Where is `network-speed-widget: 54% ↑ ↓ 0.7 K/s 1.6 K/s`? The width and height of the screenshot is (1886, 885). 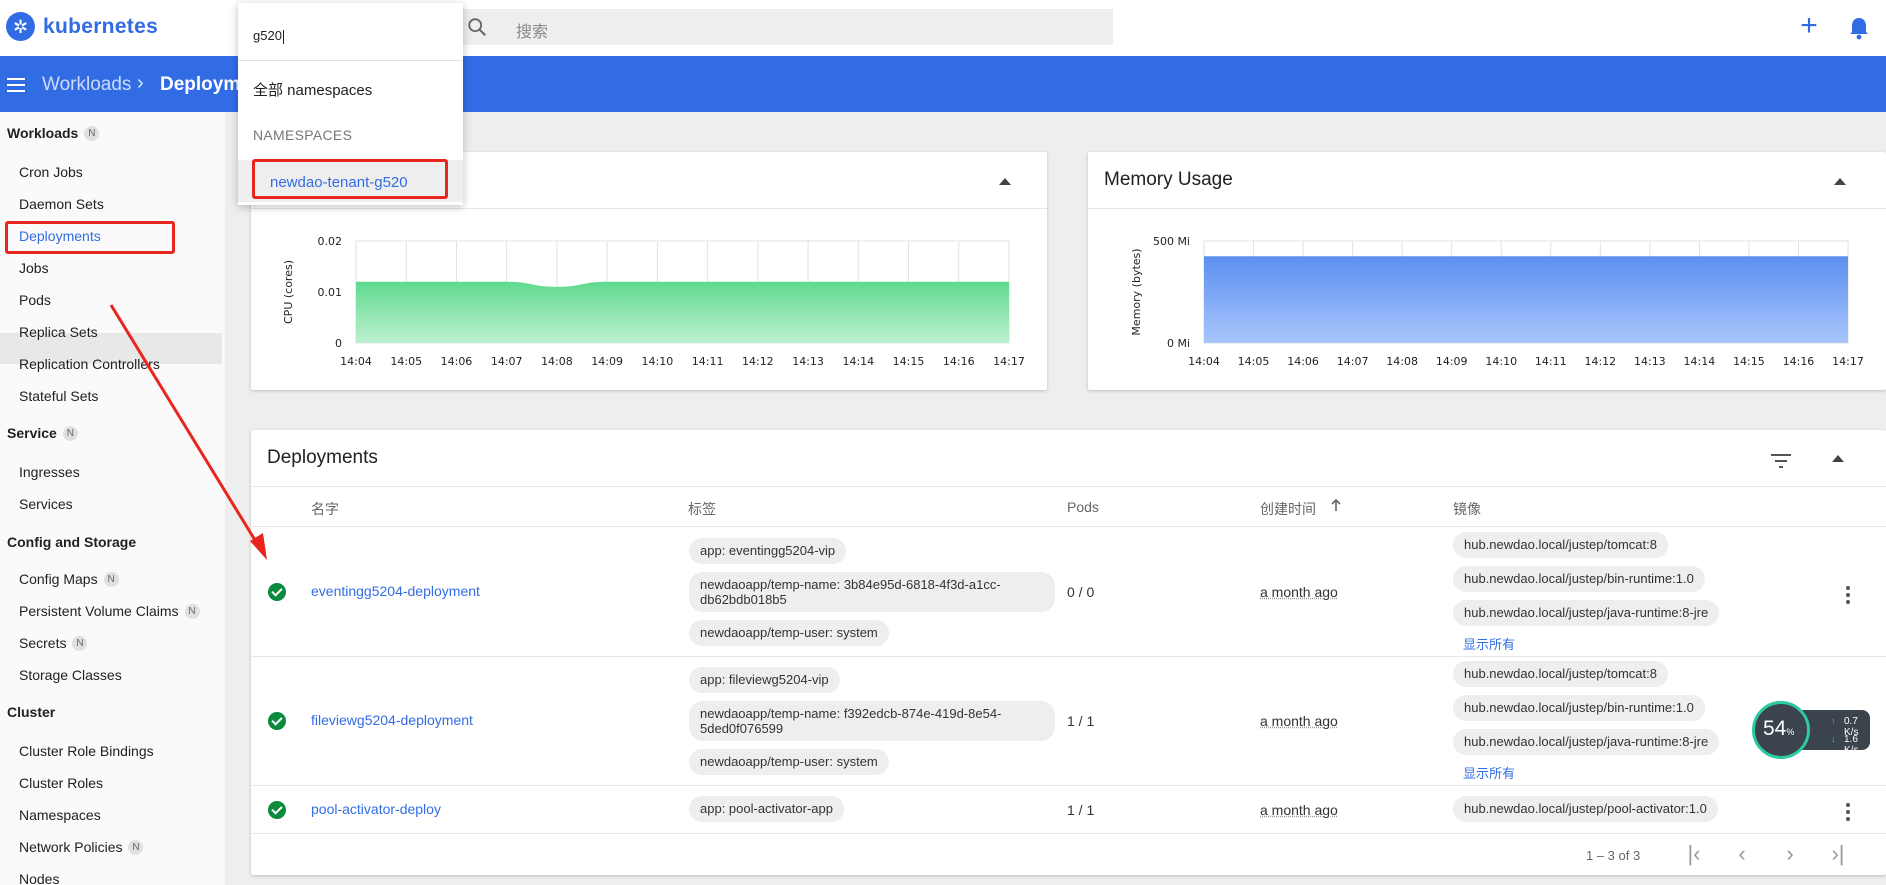
network-speed-widget: 54% ↑ ↓ 0.7 K/s 1.6 K/s is located at coordinates (1811, 730).